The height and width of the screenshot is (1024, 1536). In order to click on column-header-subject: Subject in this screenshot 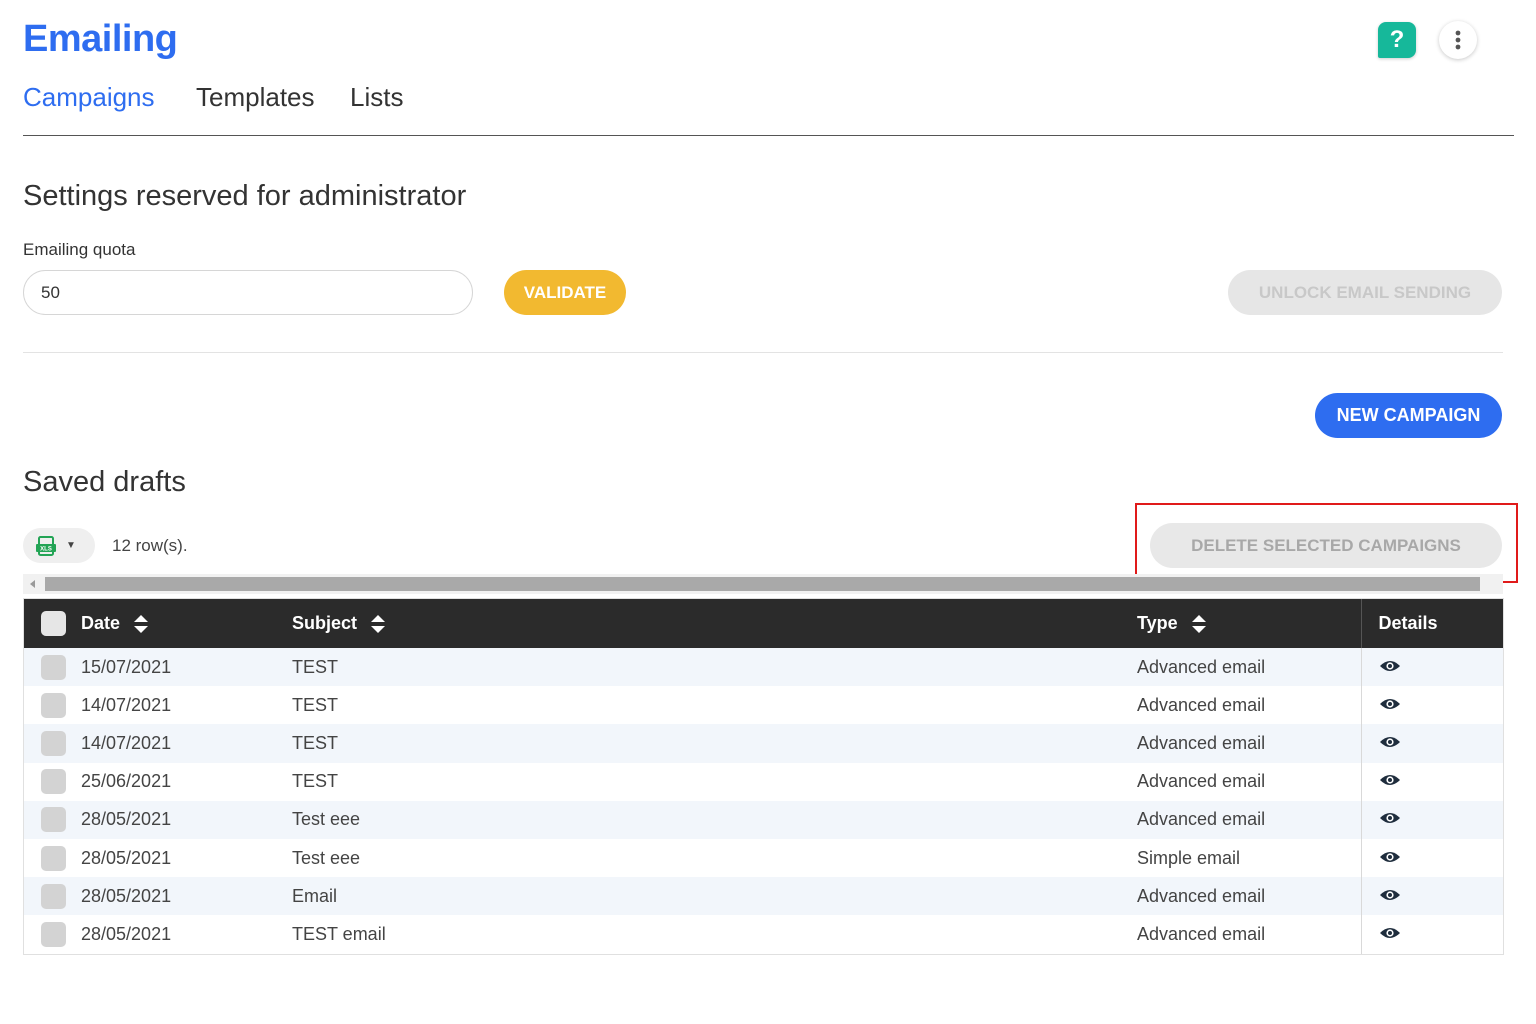, I will do `click(714, 623)`.